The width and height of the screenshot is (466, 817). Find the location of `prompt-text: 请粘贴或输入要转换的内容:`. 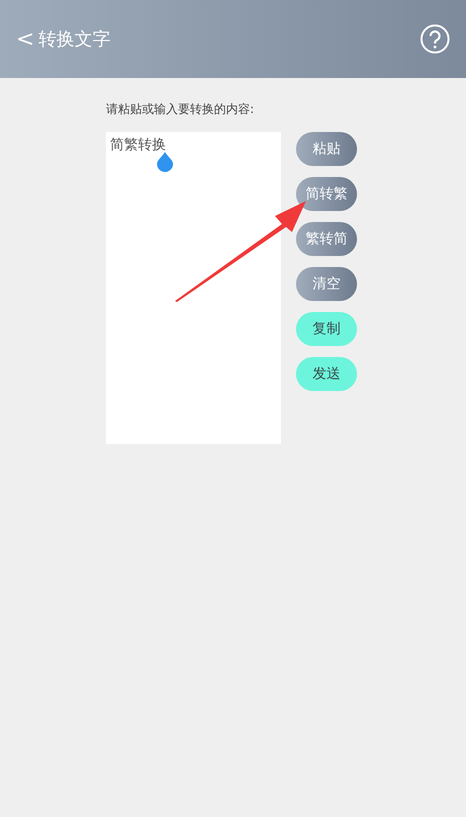

prompt-text: 请粘贴或输入要转换的内容: is located at coordinates (181, 109).